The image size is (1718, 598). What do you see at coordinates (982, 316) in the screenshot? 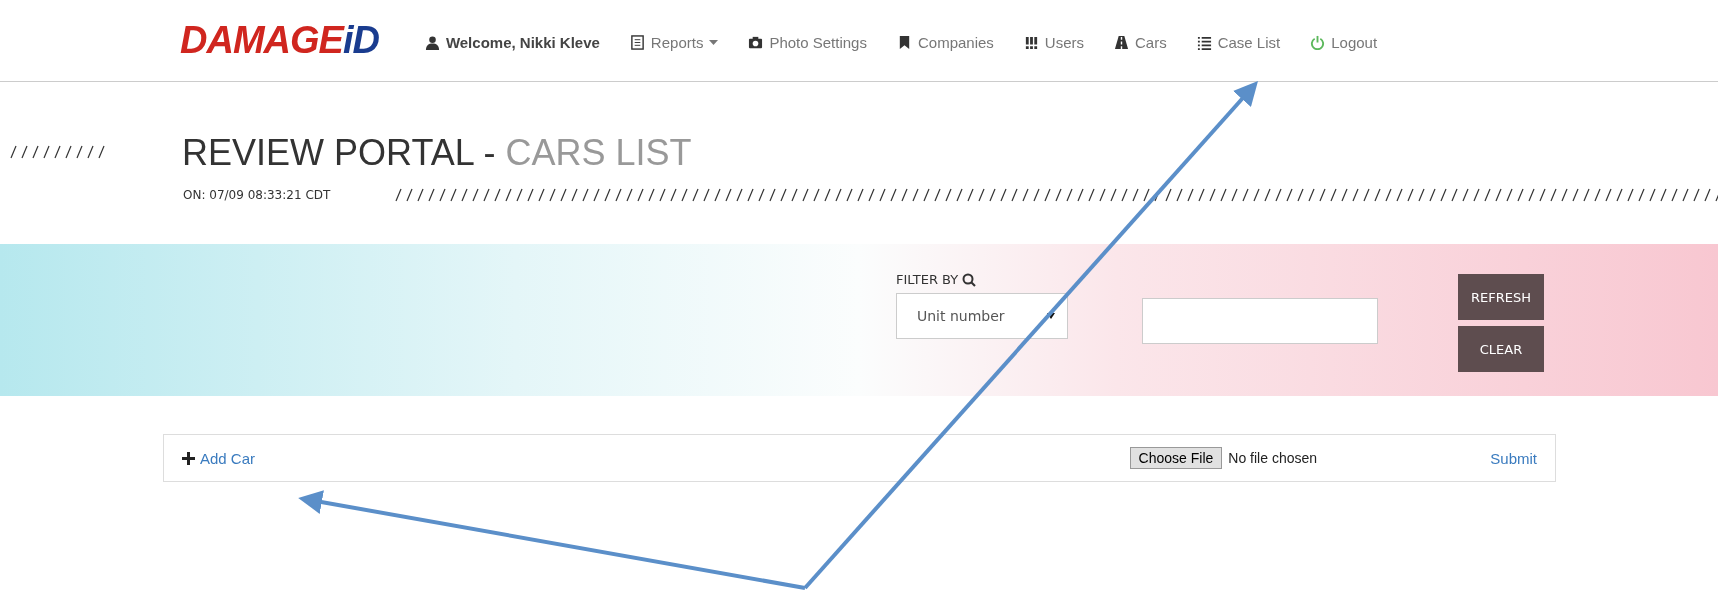
I see `filter-select: Unit number` at bounding box center [982, 316].